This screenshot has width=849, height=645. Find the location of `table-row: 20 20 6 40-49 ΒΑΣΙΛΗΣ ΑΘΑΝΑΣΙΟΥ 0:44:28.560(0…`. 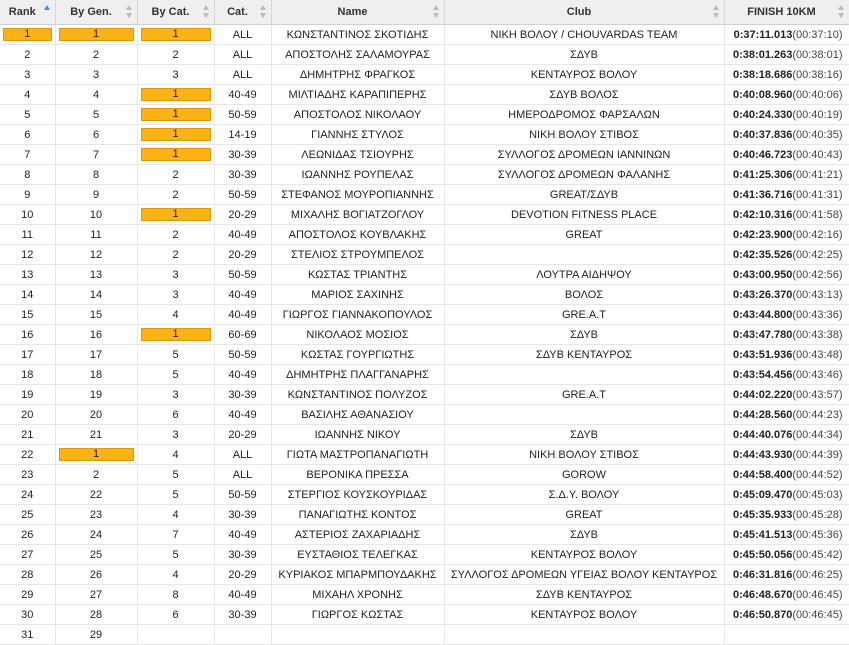

table-row: 20 20 6 40-49 ΒΑΣΙΛΗΣ ΑΘΑΝΑΣΙΟΥ 0:44:28.560(0… is located at coordinates (424, 414).